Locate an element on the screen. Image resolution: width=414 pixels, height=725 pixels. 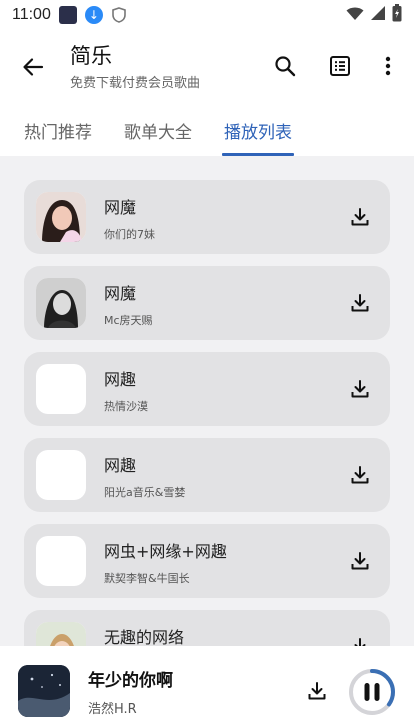
tab-hot-recommend: 热门推荐 is located at coordinates (58, 133).